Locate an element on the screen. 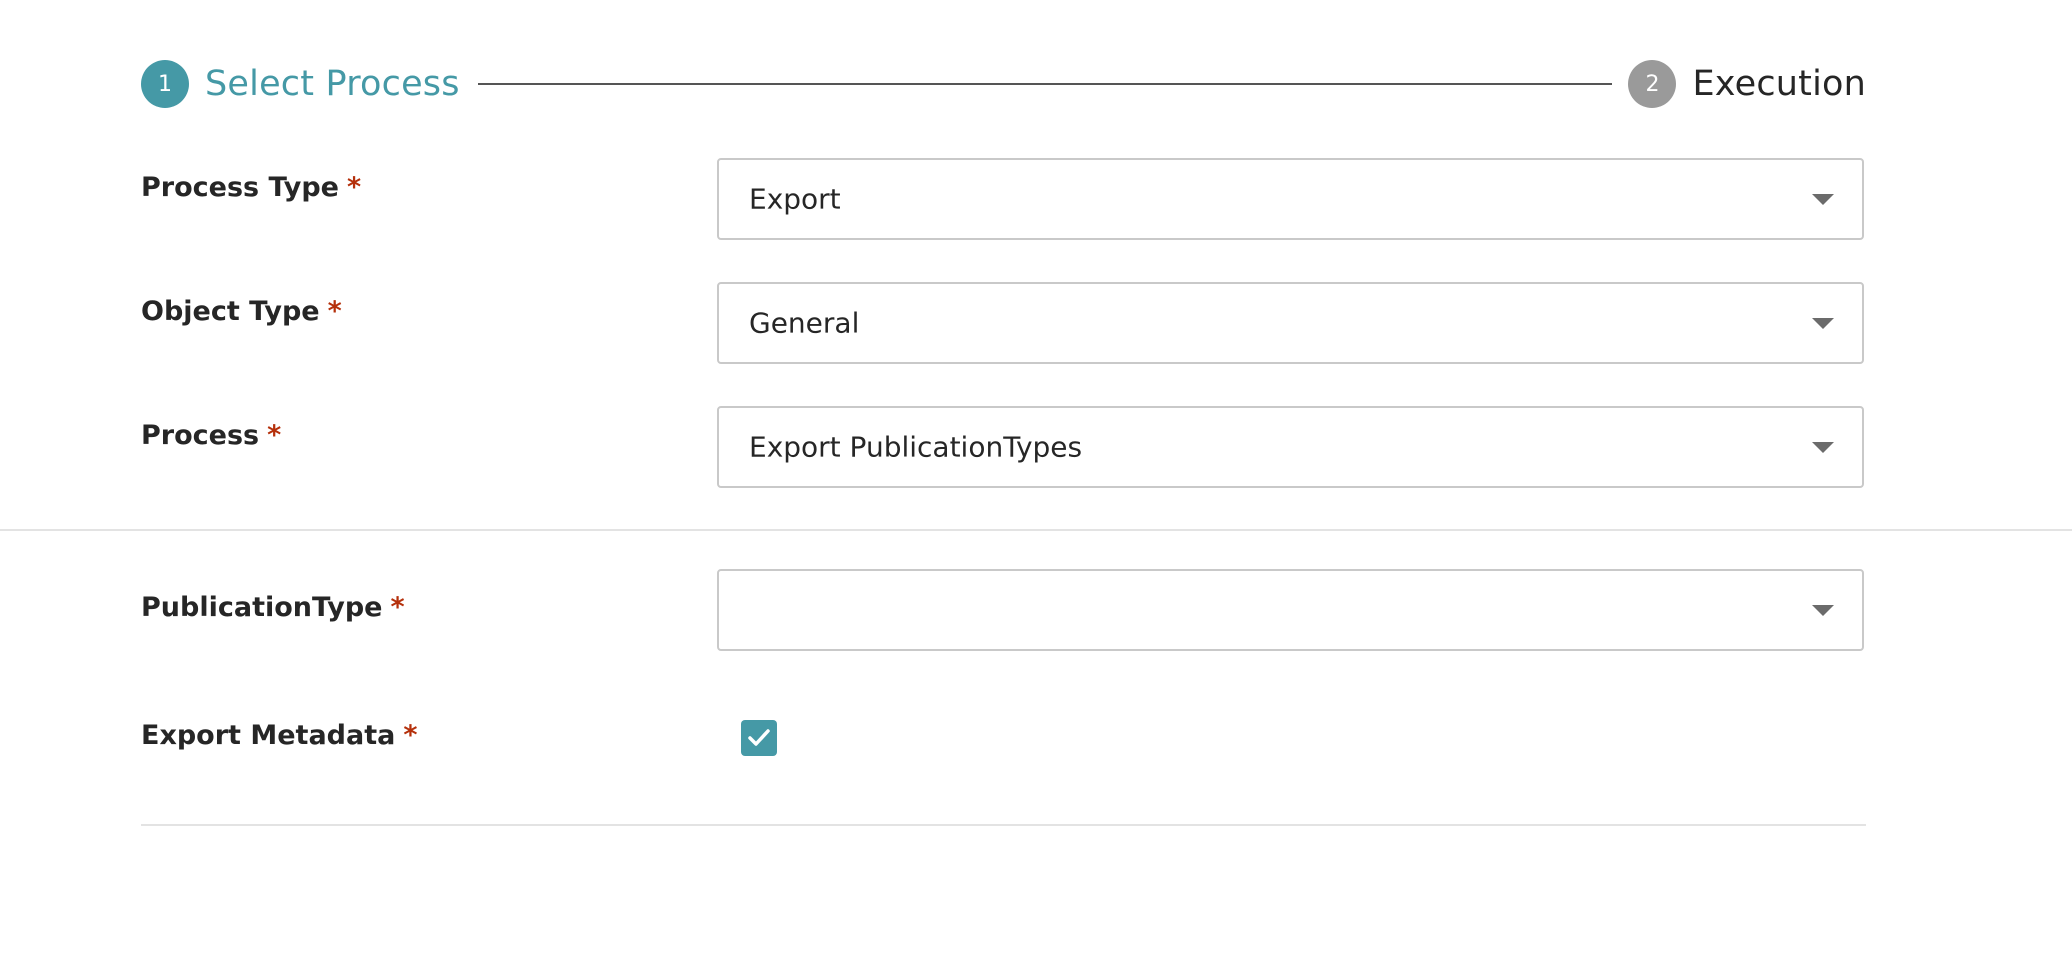 Image resolution: width=2072 pixels, height=964 pixels. process-stepper: 1 Select Process 2 Execution is located at coordinates (1003, 84).